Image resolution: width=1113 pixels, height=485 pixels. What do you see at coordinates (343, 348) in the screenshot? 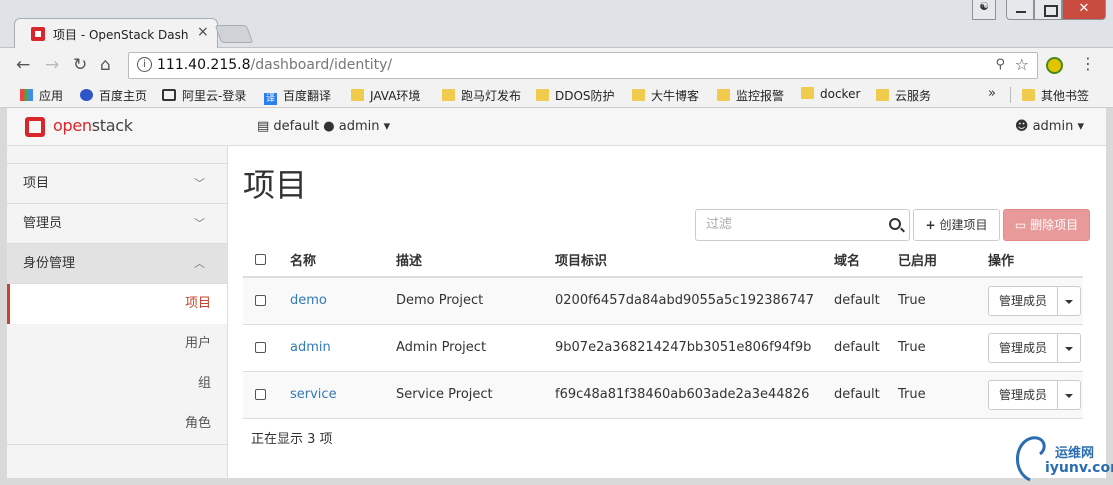
I see `project-name-link: admin` at bounding box center [343, 348].